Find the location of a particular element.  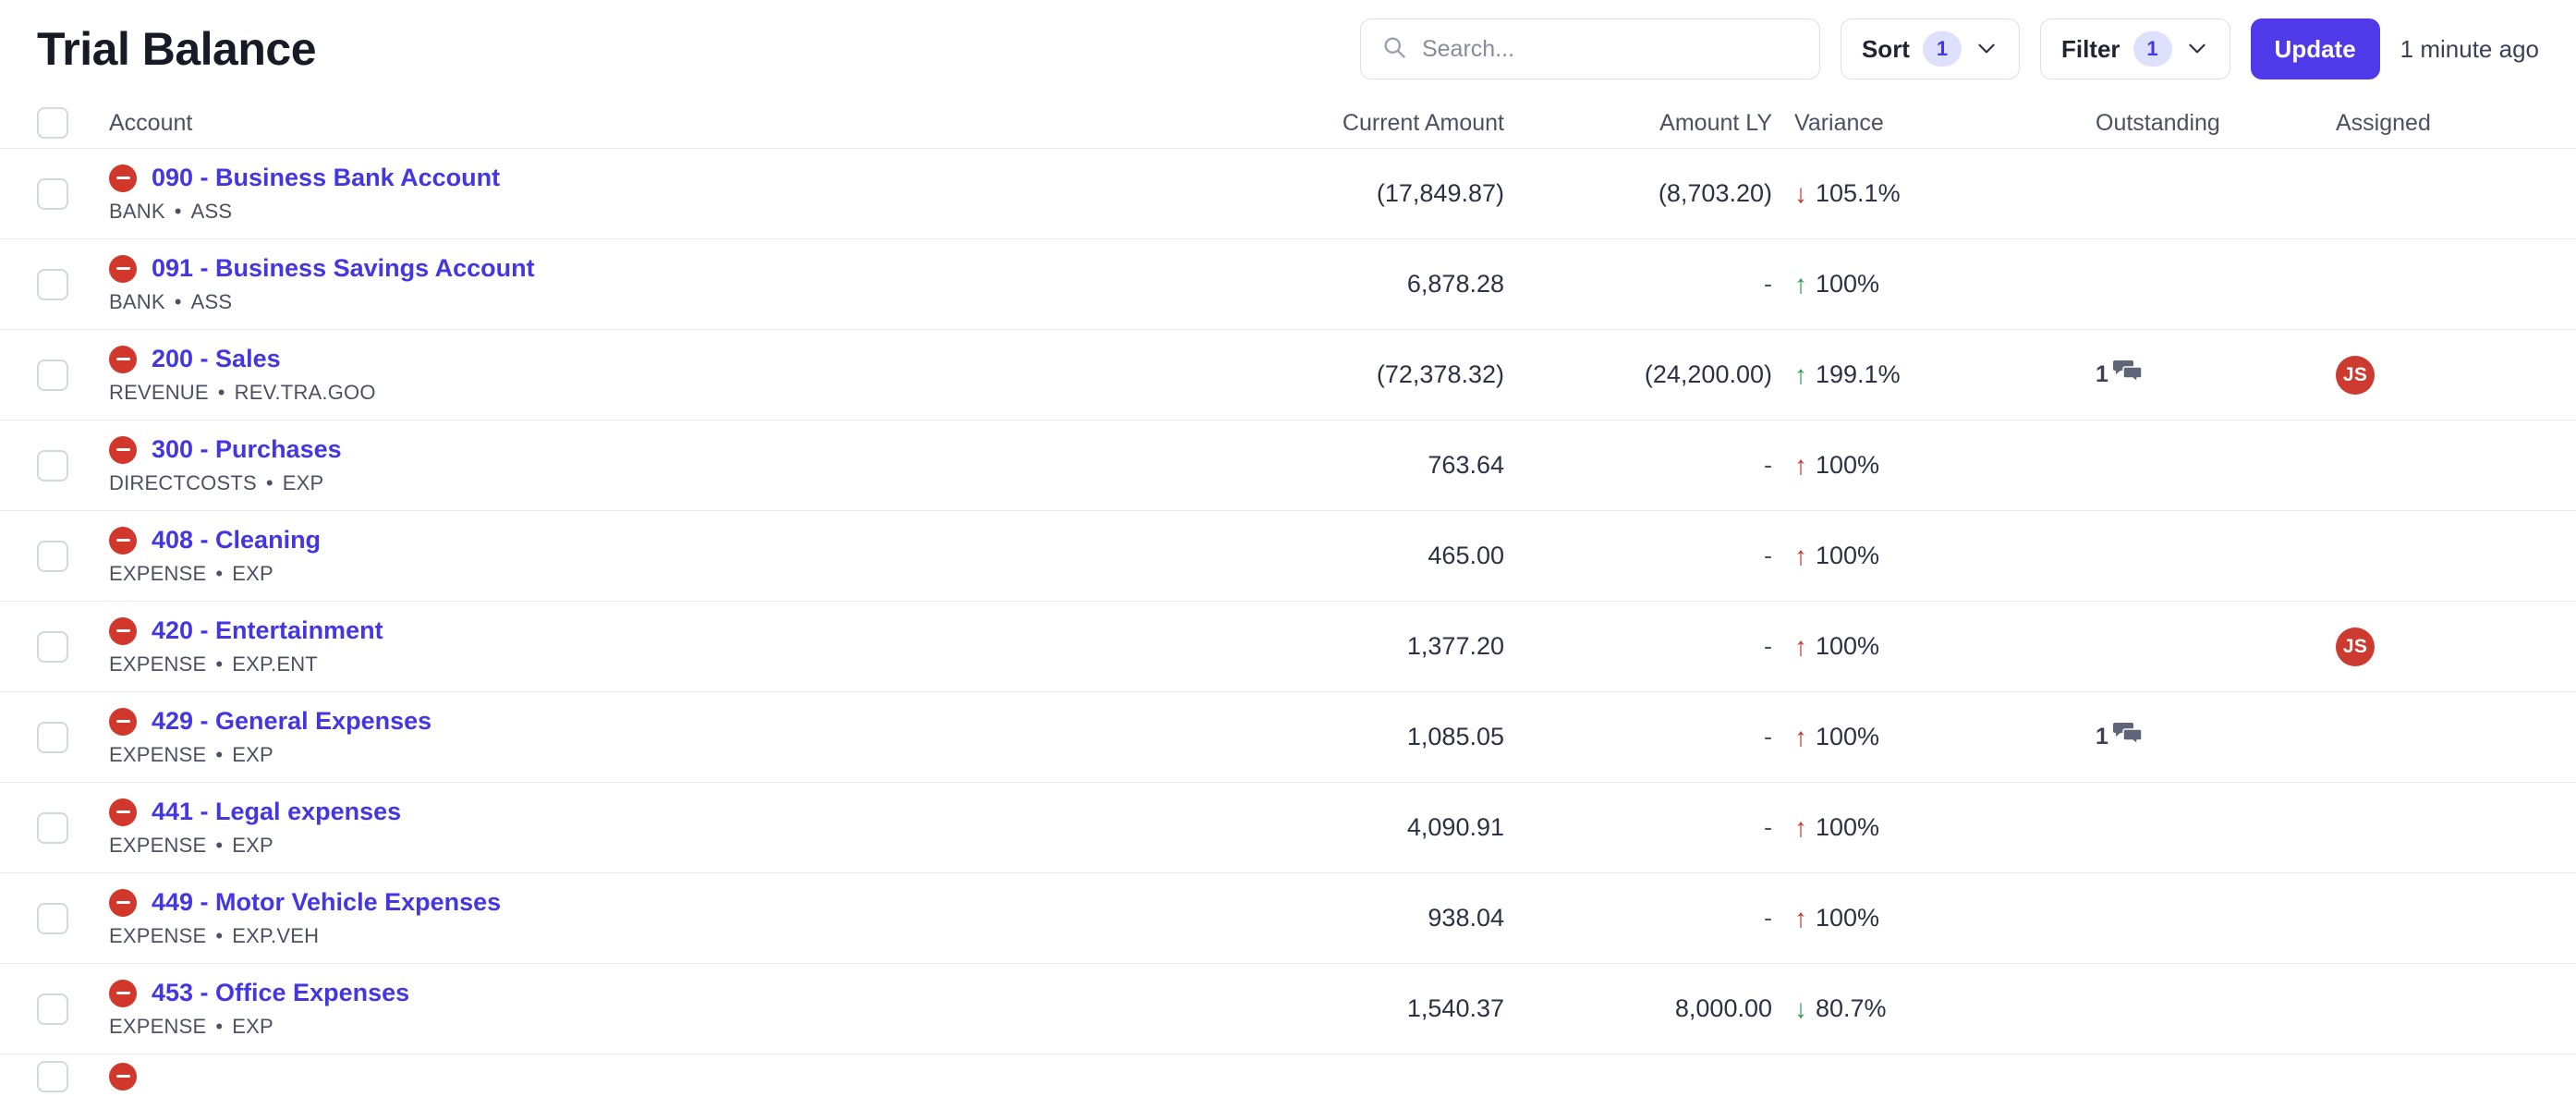

column-header-variance-label: Variance is located at coordinates (1839, 122).